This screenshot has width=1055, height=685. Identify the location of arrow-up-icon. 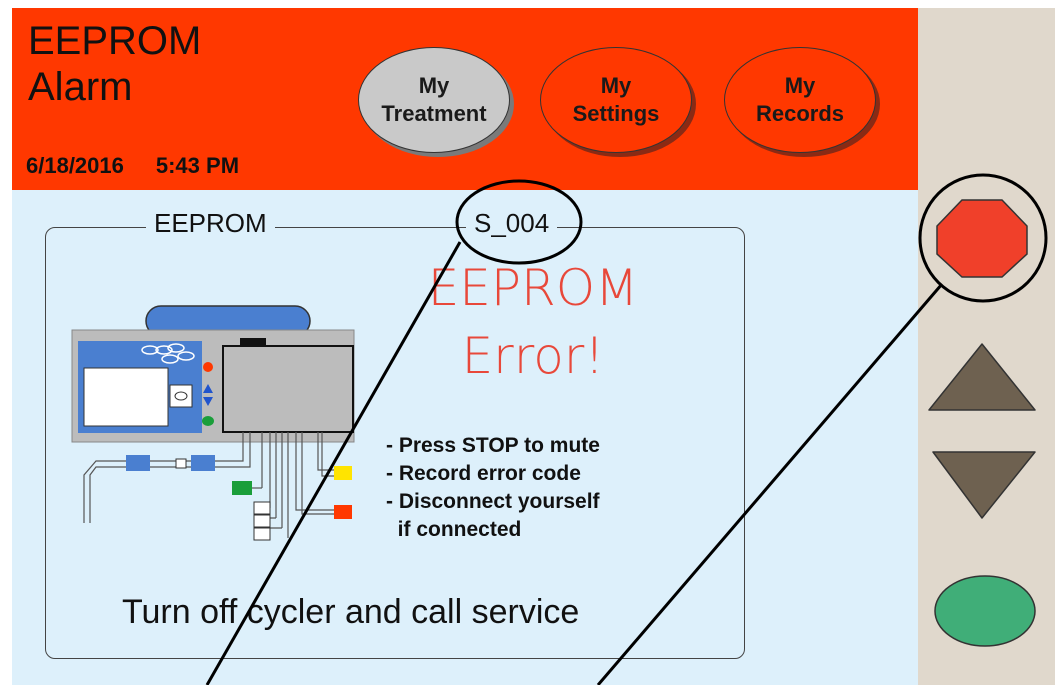
(982, 377).